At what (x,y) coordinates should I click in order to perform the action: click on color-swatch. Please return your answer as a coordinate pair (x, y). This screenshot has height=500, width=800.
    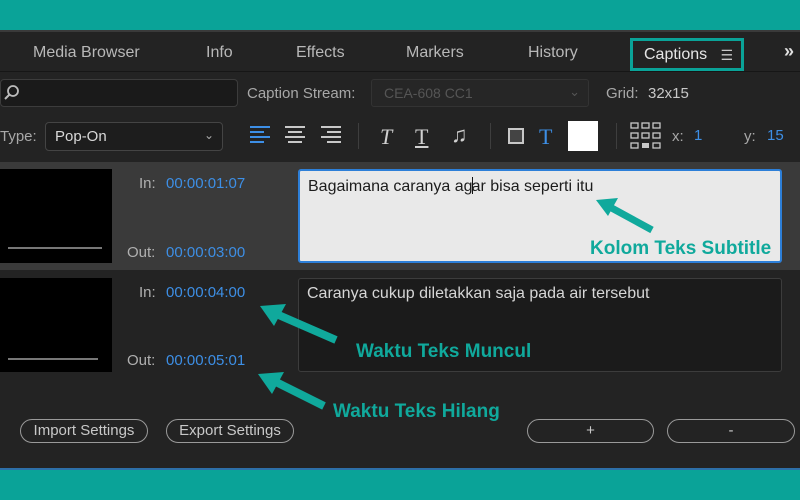
    Looking at the image, I should click on (583, 136).